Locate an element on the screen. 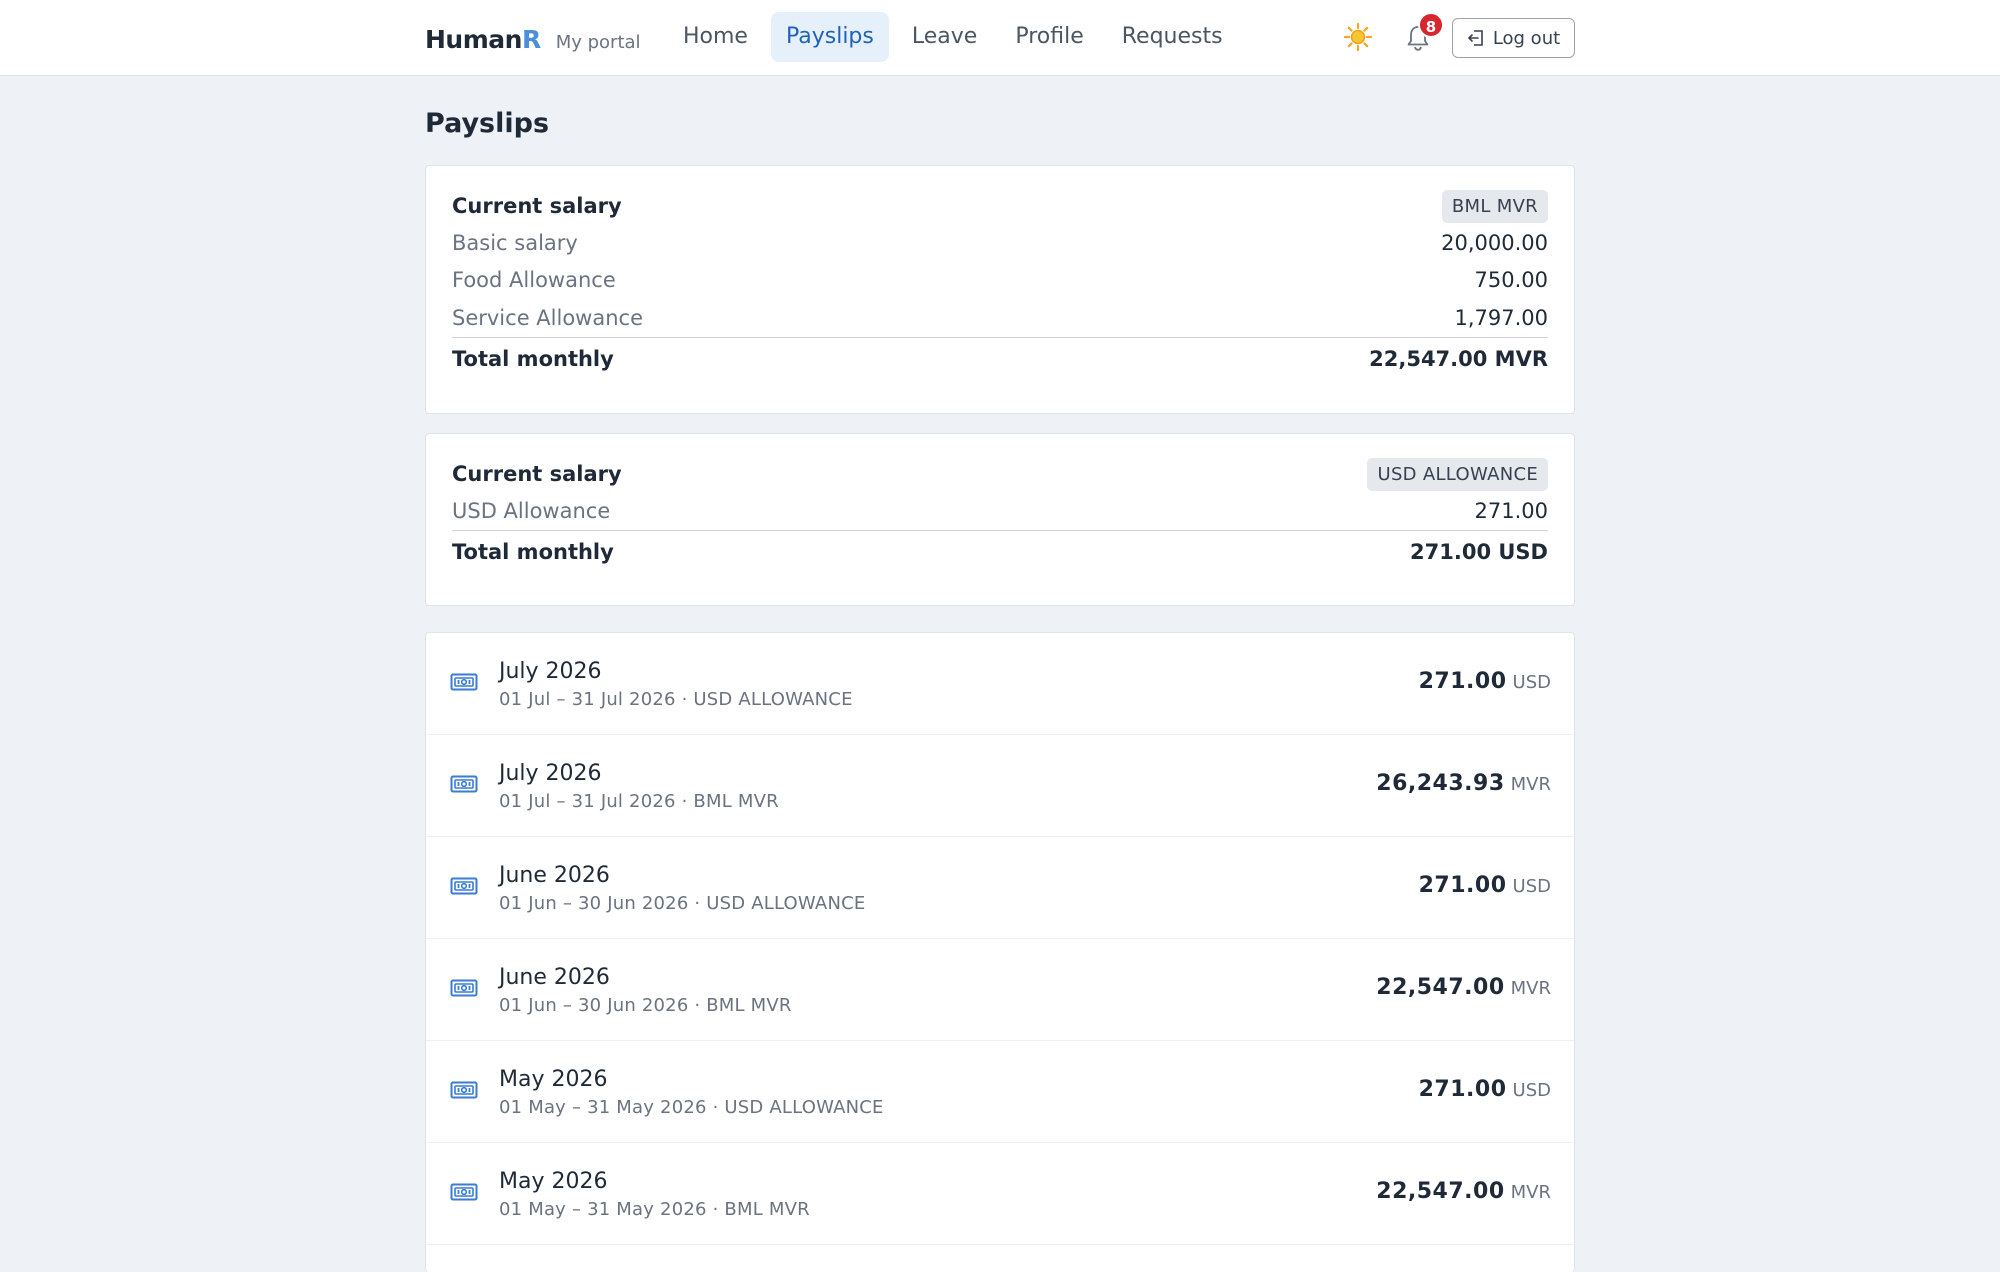 This screenshot has height=1272, width=2000. salary-row: Basic salary 20,000.00 is located at coordinates (1000, 243).